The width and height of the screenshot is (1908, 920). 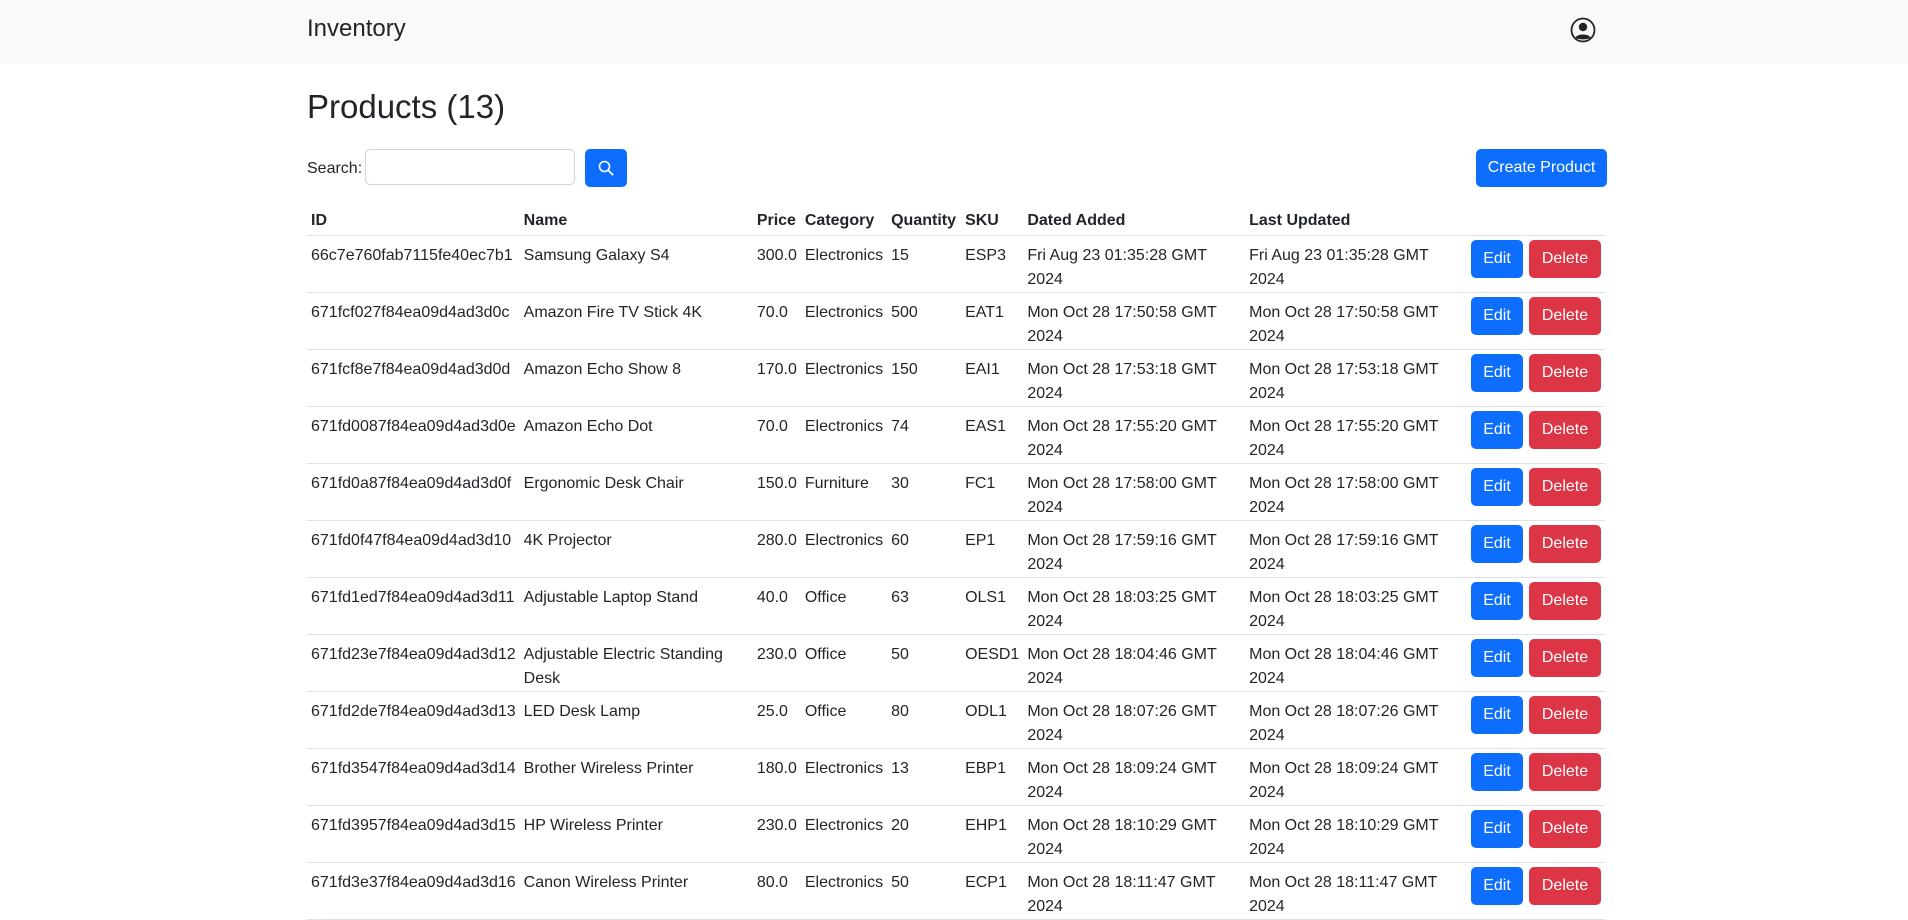 What do you see at coordinates (776, 663) in the screenshot?
I see `cell-price: 230.0` at bounding box center [776, 663].